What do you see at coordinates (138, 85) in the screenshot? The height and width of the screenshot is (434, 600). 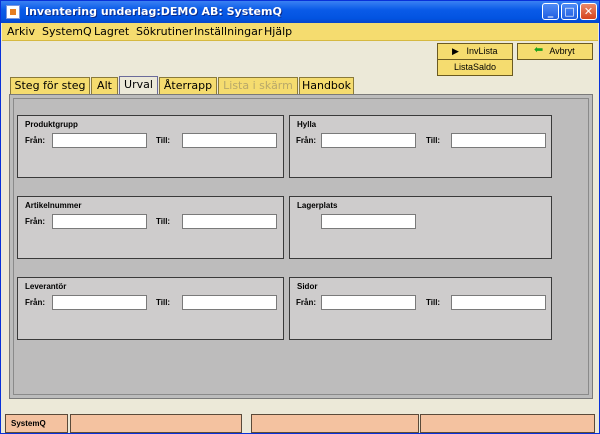 I see `tab-urval: Urval` at bounding box center [138, 85].